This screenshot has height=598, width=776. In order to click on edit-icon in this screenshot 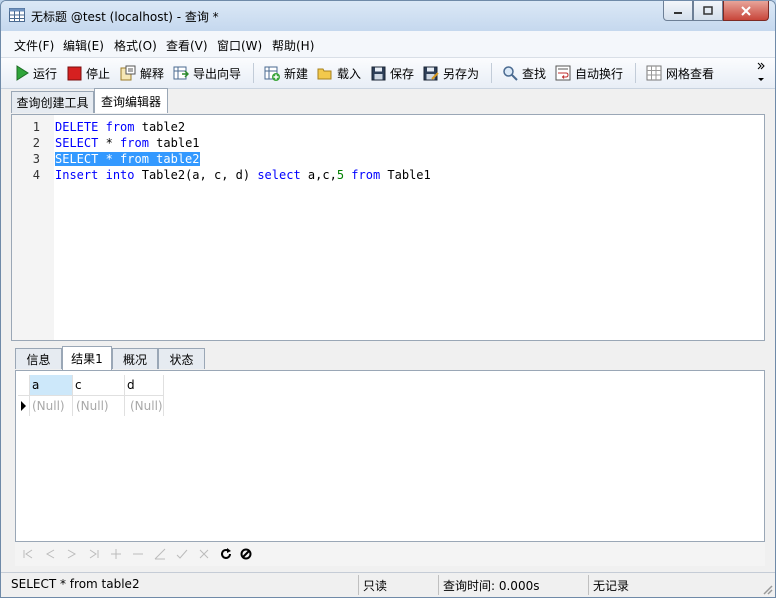, I will do `click(160, 554)`.